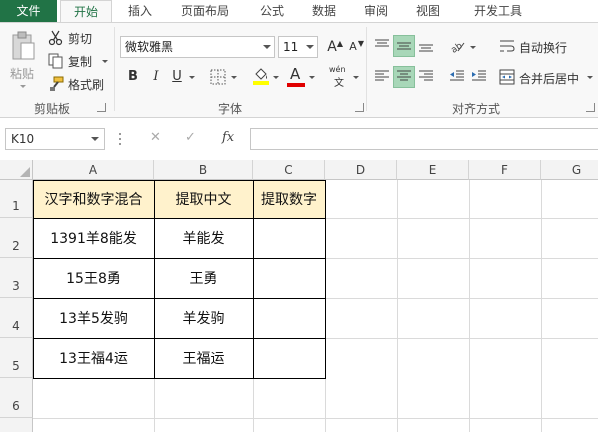 This screenshot has height=432, width=598. Describe the element at coordinates (229, 109) in the screenshot. I see `font-group-label: 字体` at that location.